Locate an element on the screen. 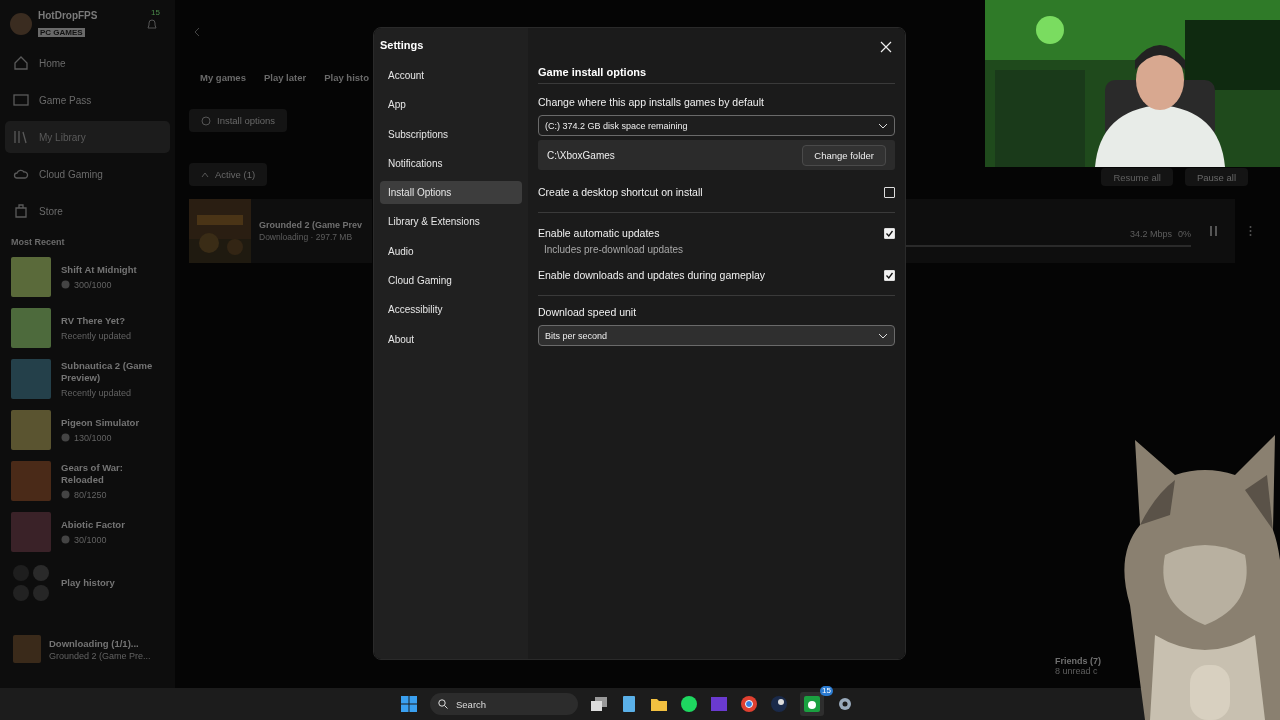 The width and height of the screenshot is (1280, 720). start-icon is located at coordinates (409, 704).